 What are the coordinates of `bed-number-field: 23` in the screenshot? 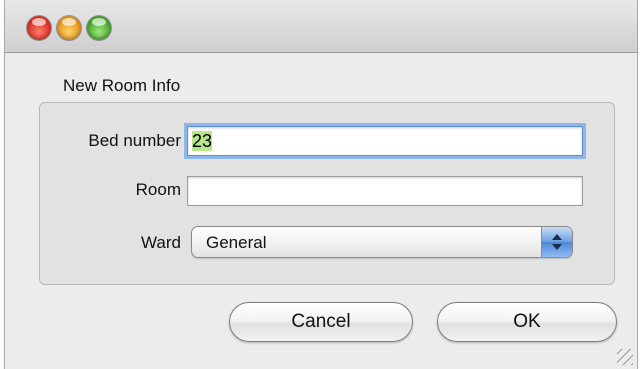 It's located at (385, 141).